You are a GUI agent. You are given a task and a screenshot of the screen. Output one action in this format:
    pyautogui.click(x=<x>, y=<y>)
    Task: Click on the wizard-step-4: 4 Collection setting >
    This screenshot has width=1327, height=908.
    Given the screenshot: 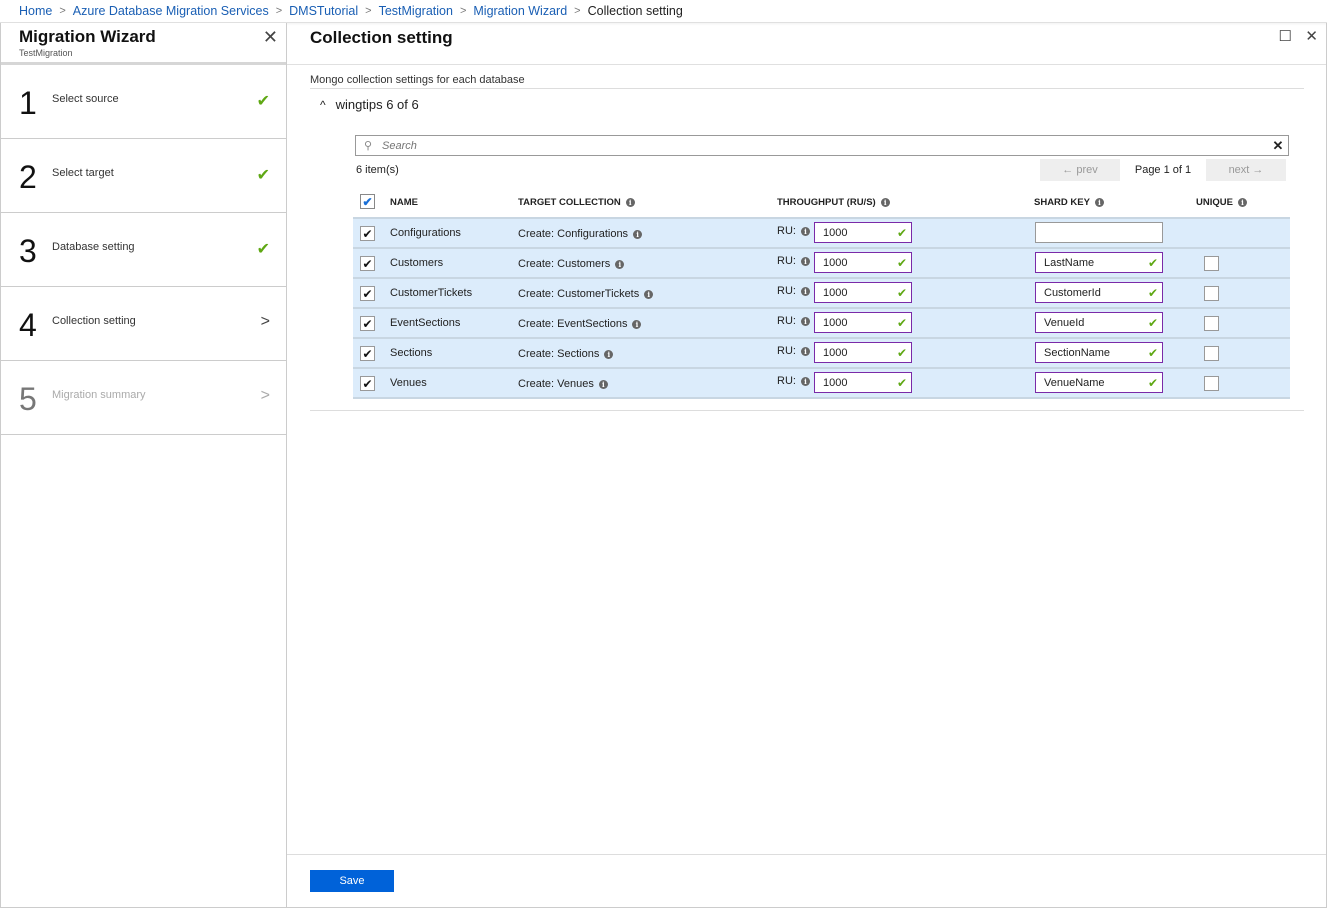 What is the action you would take?
    pyautogui.click(x=143, y=324)
    